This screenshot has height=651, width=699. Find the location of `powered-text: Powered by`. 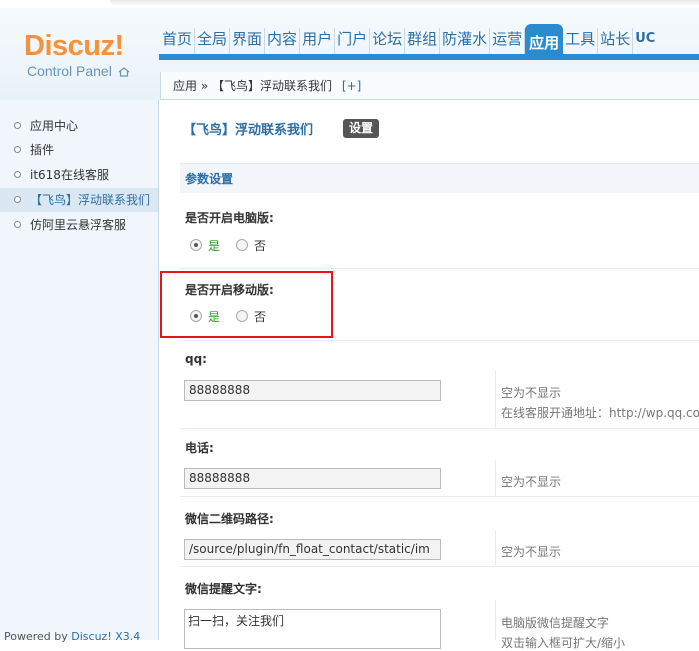

powered-text: Powered by is located at coordinates (38, 636).